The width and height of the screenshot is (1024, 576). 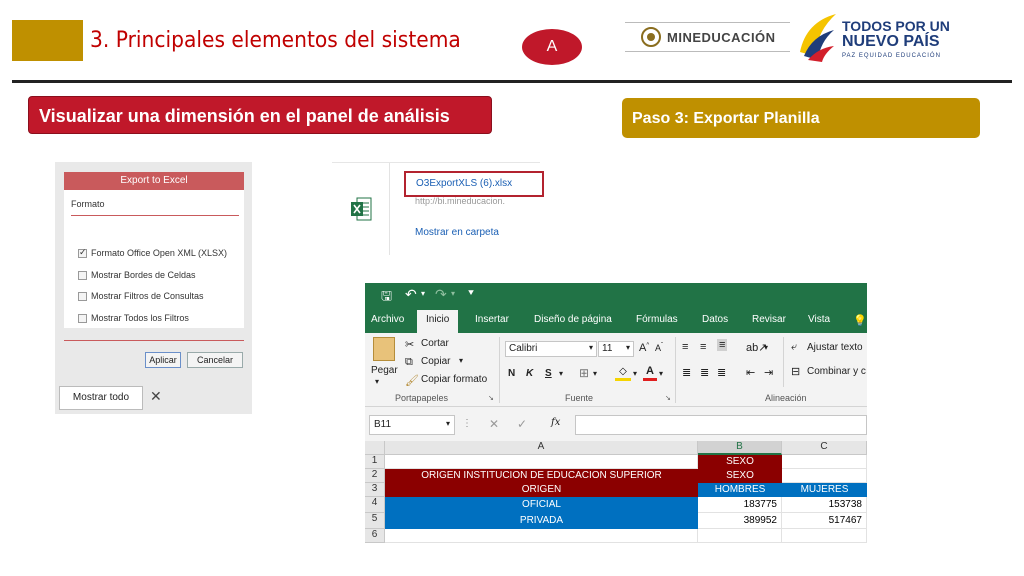 What do you see at coordinates (824, 448) in the screenshot?
I see `column-header-c: C` at bounding box center [824, 448].